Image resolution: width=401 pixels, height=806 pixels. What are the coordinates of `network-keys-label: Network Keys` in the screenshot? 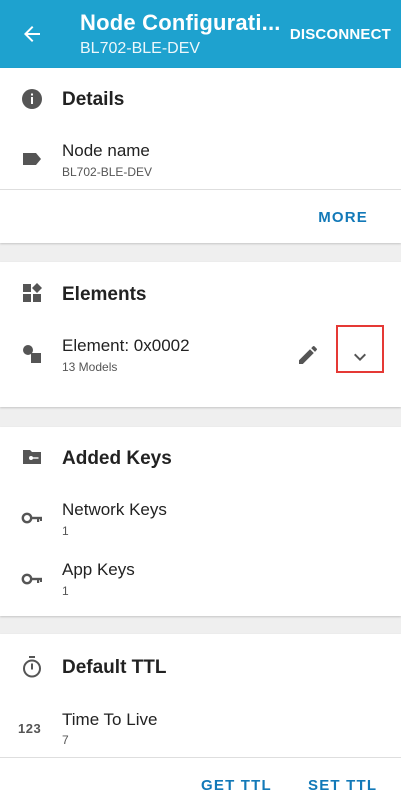 It's located at (114, 510).